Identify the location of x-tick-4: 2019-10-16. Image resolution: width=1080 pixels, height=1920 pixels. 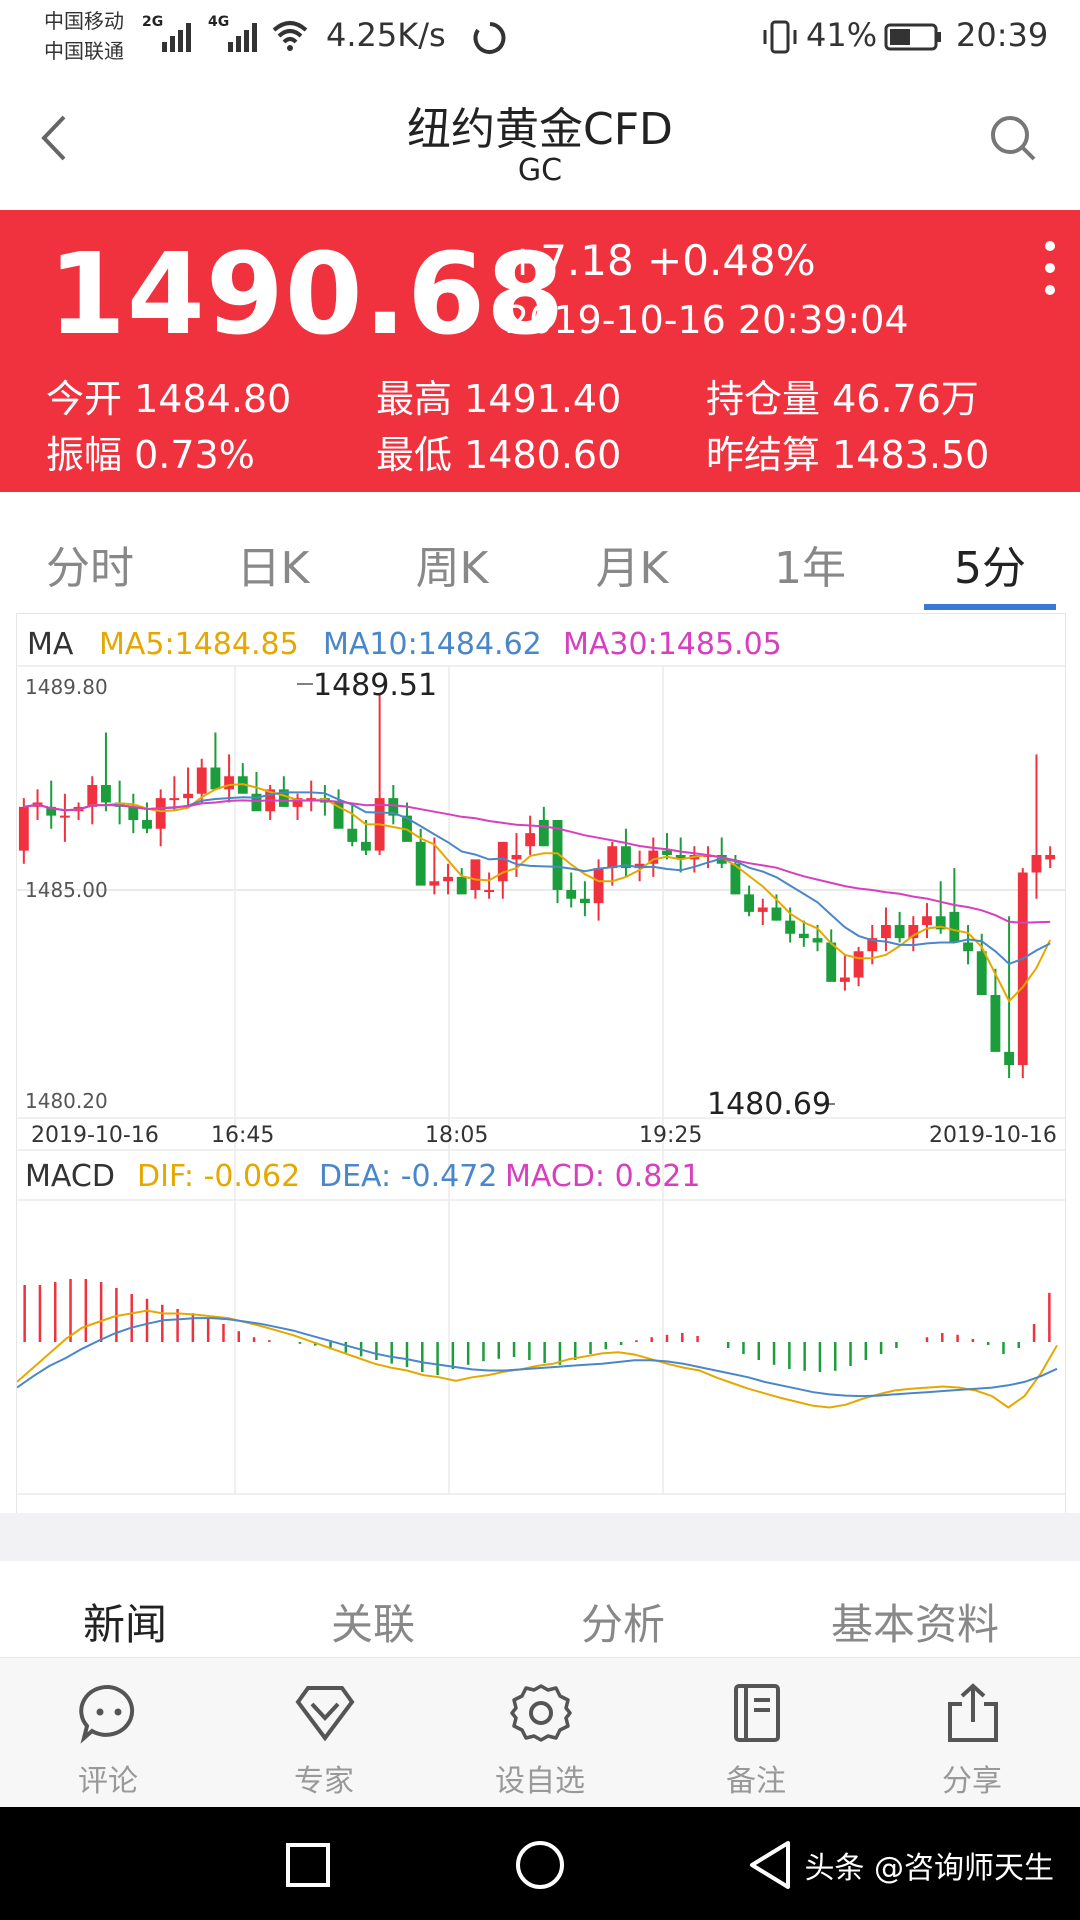
(993, 1135).